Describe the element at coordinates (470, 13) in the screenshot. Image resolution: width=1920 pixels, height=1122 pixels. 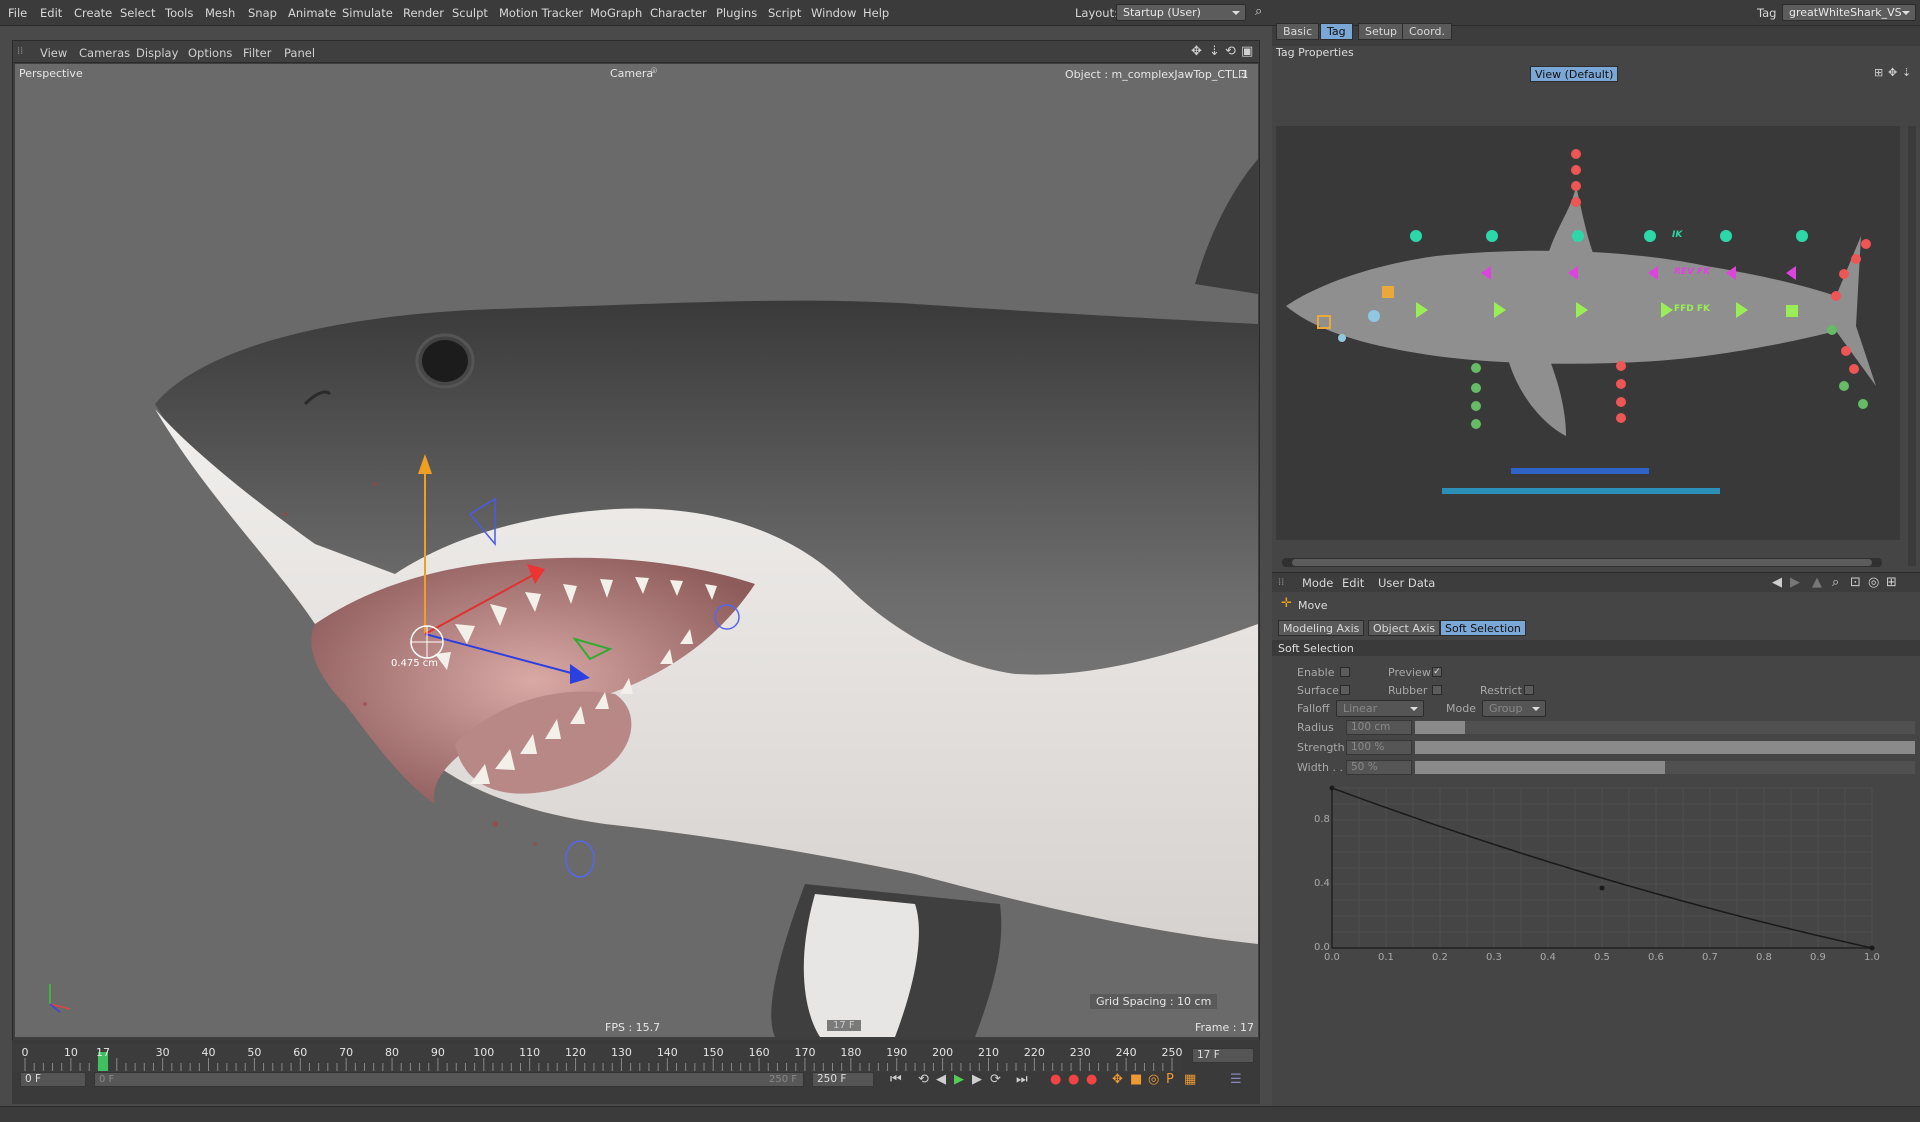
I see `menu-sculpt: Sculpt` at that location.